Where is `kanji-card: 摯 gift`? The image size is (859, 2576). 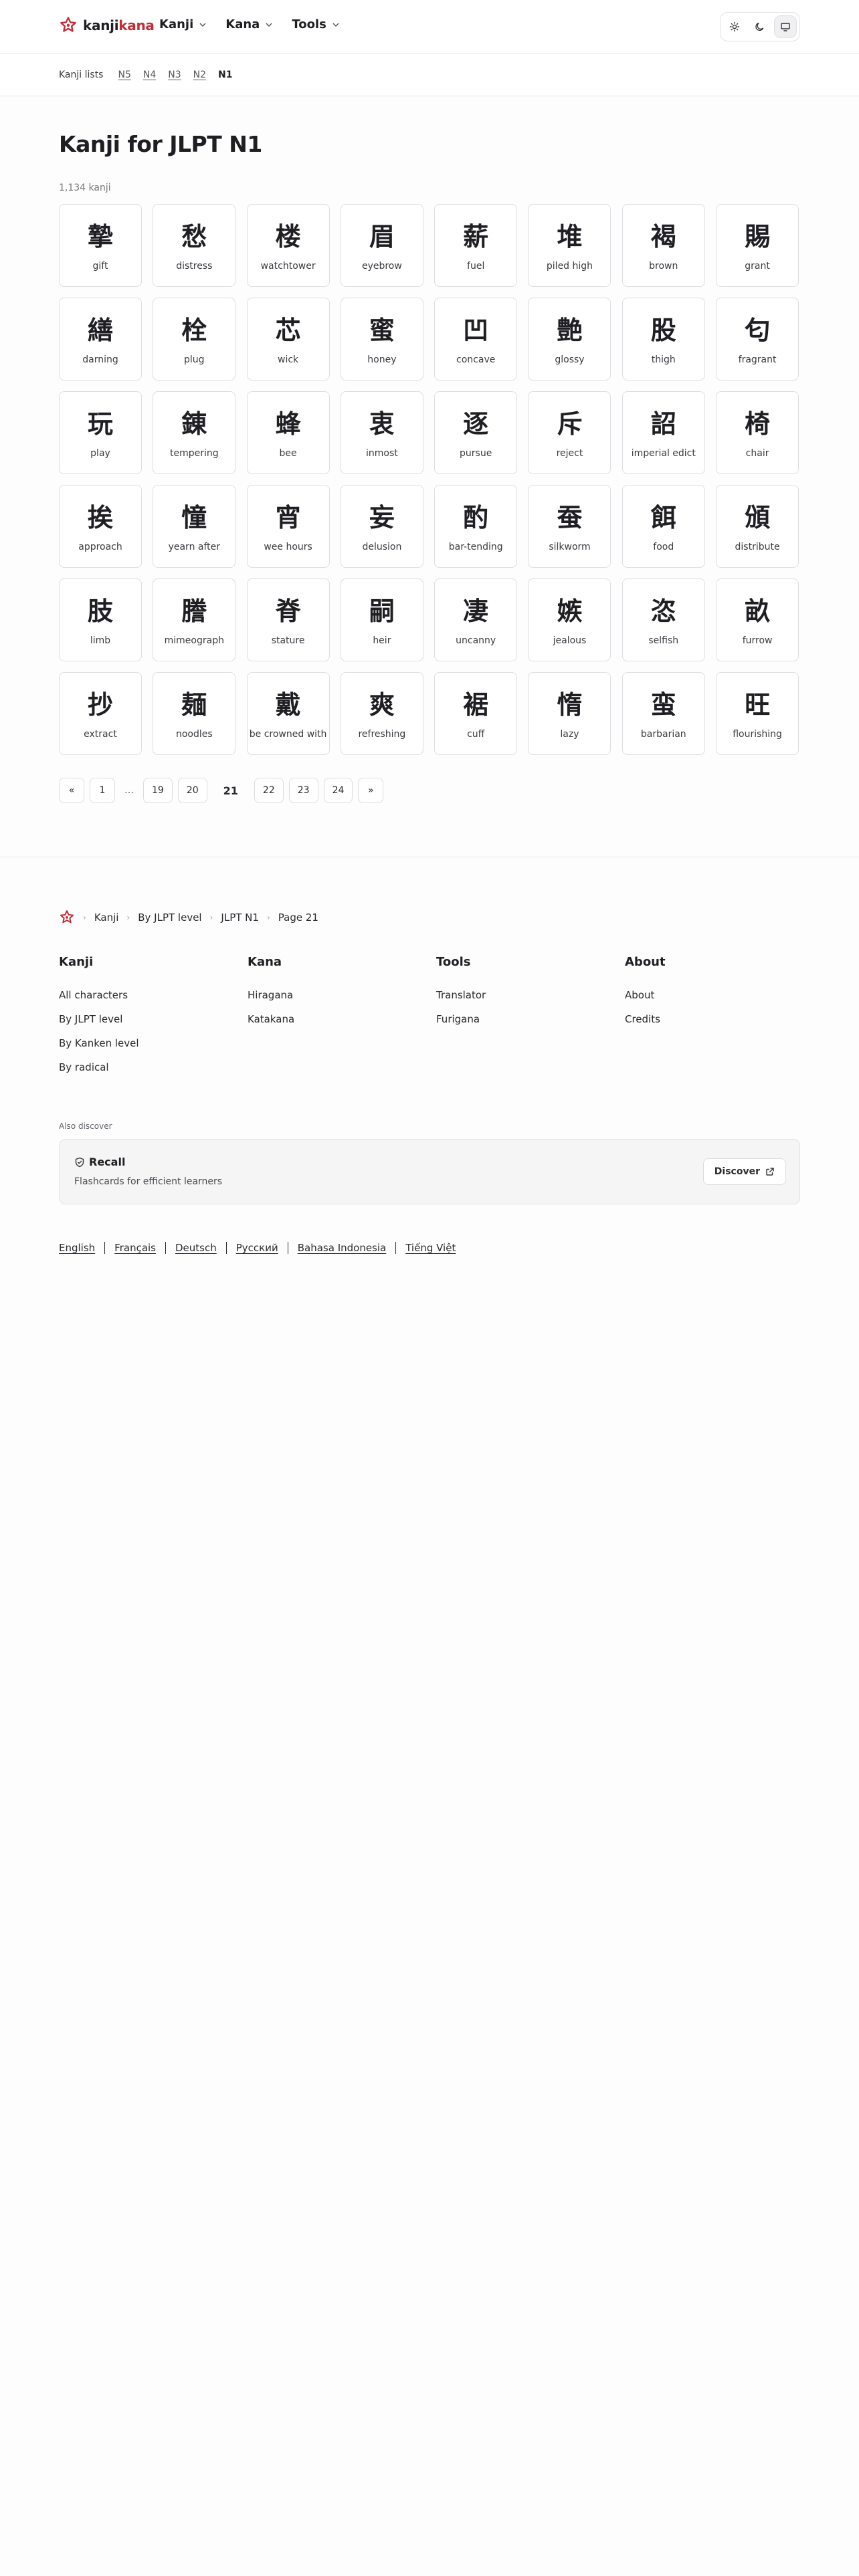
kanji-card: 摯 gift is located at coordinates (101, 245).